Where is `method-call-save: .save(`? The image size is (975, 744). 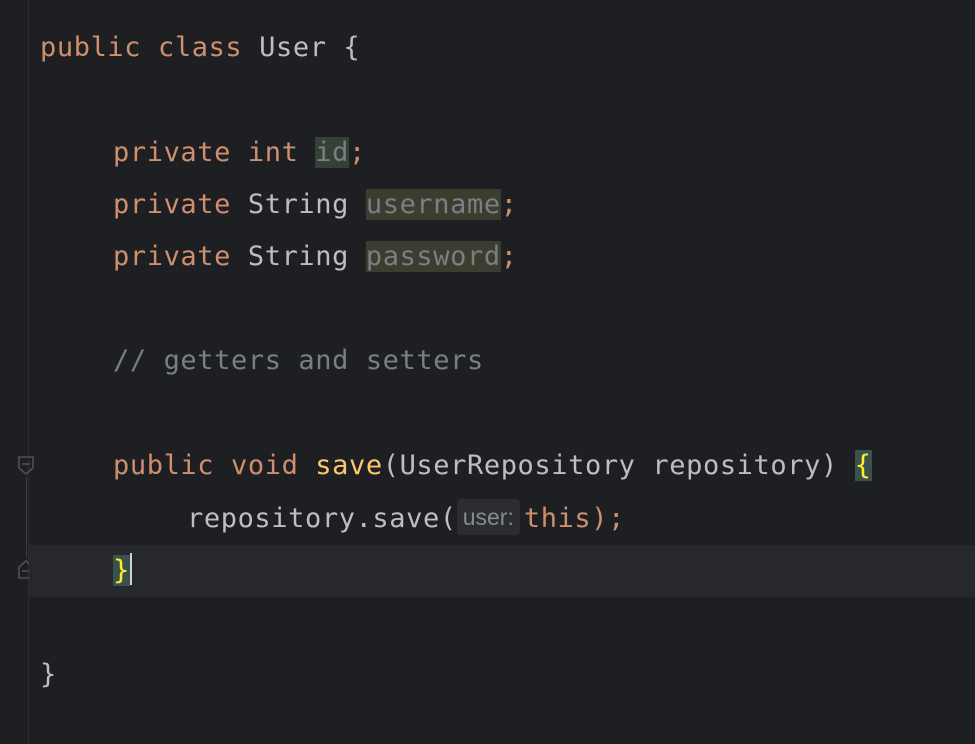 method-call-save: .save( is located at coordinates (406, 518).